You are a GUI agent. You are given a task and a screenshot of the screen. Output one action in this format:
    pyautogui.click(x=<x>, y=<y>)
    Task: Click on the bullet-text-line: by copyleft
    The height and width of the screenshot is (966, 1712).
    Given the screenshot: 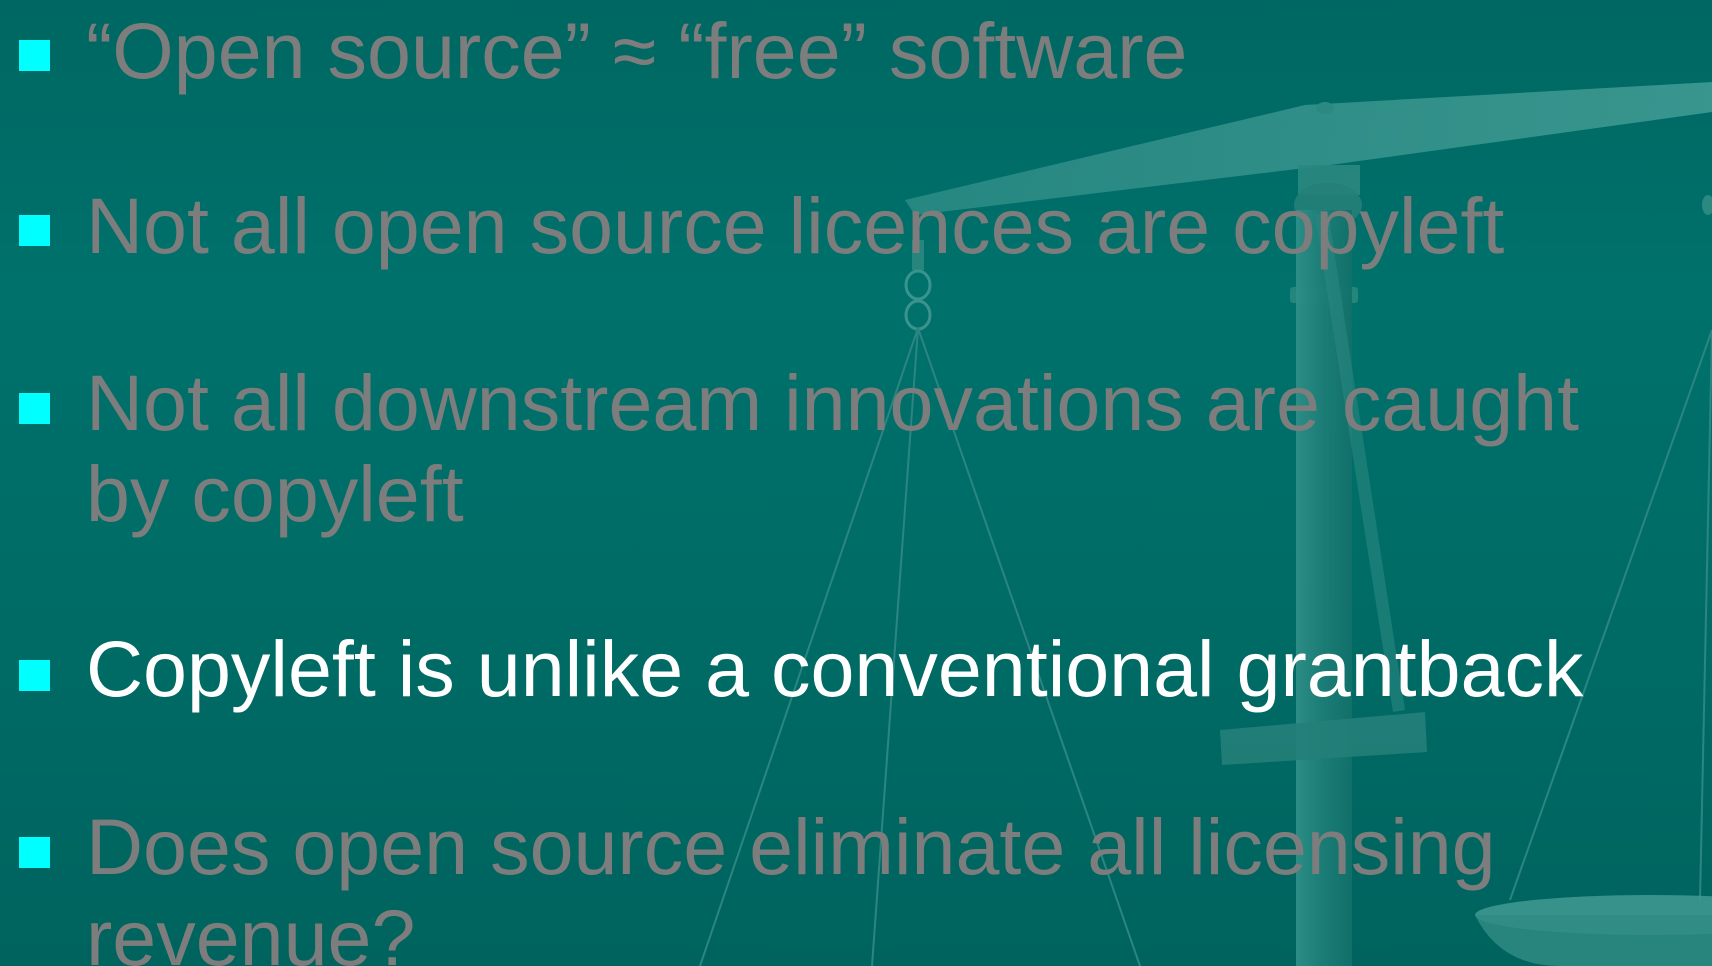 What is the action you would take?
    pyautogui.click(x=275, y=493)
    